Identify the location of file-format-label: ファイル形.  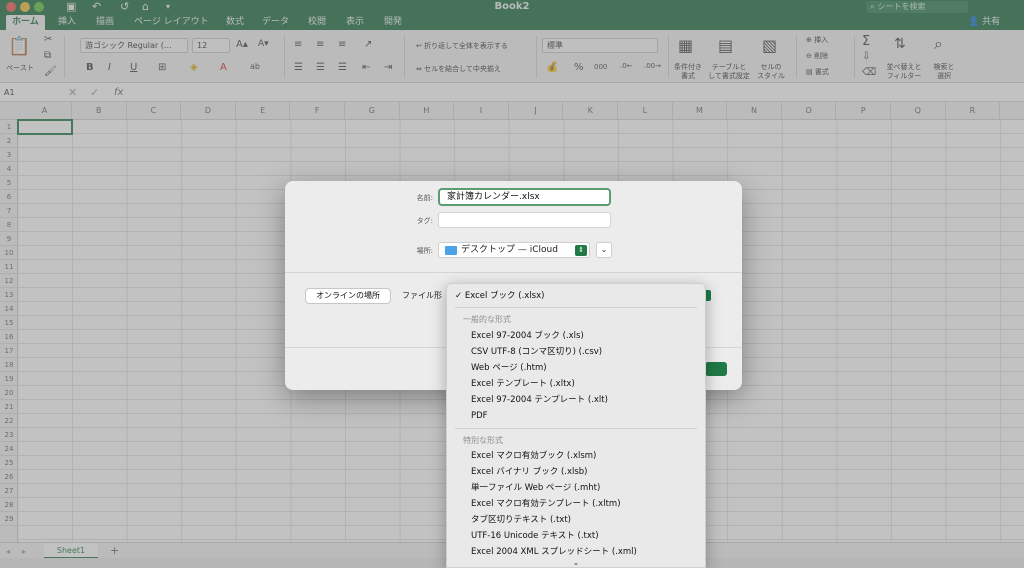
(422, 295).